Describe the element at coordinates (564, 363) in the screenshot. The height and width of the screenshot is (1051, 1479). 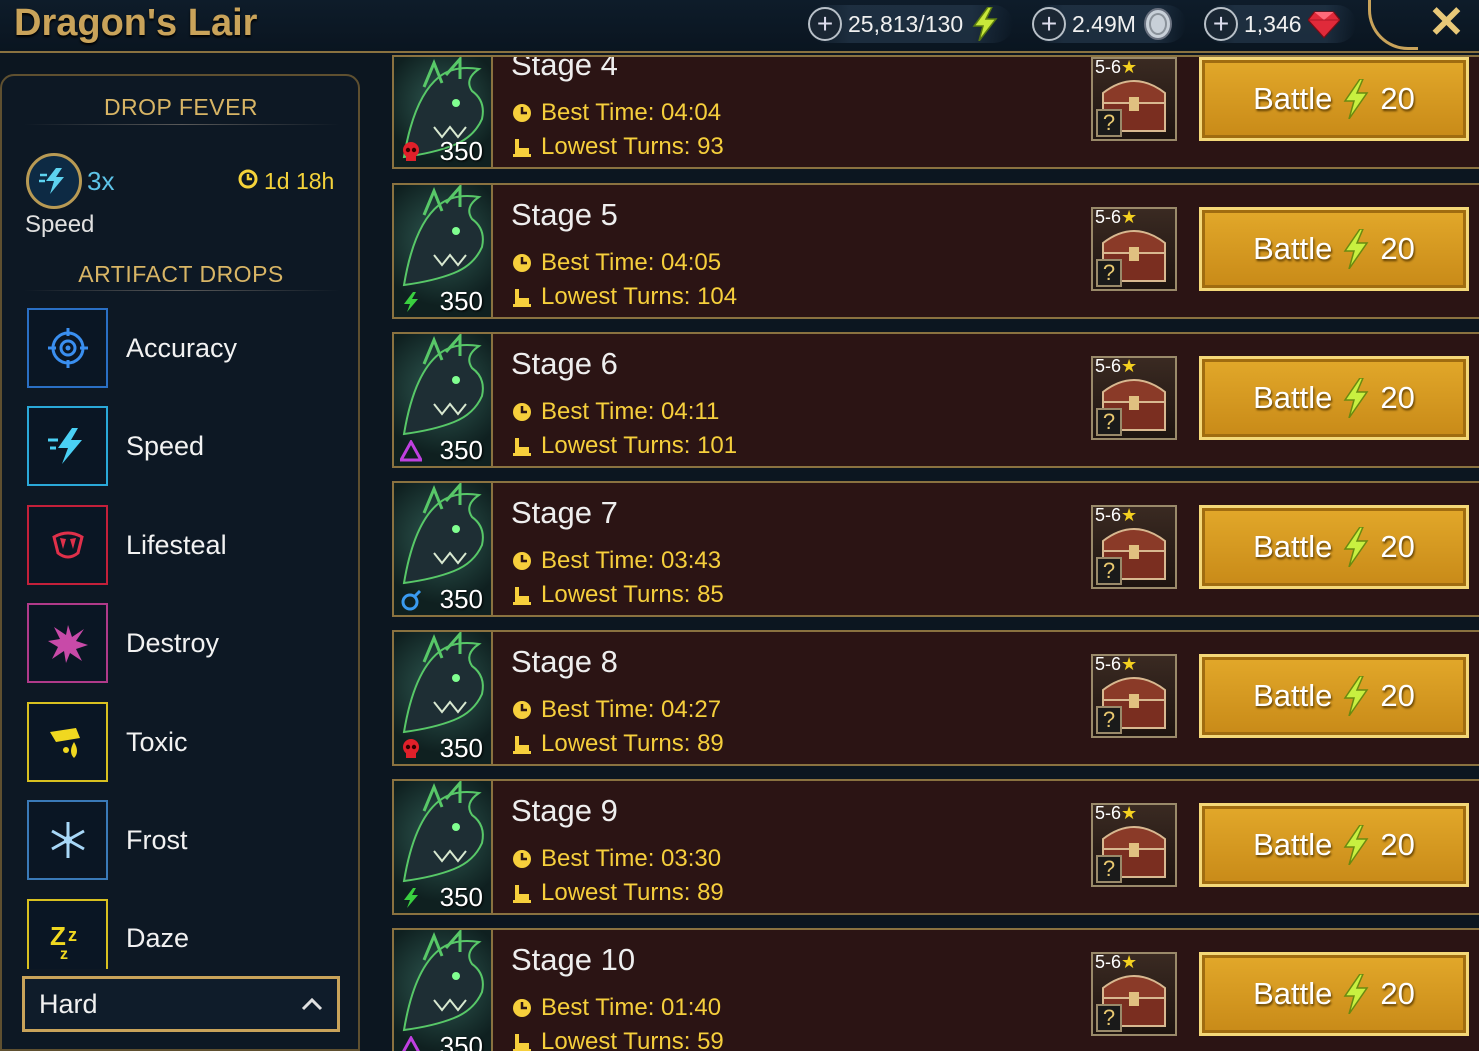
I see `stage-name: Stage 6` at that location.